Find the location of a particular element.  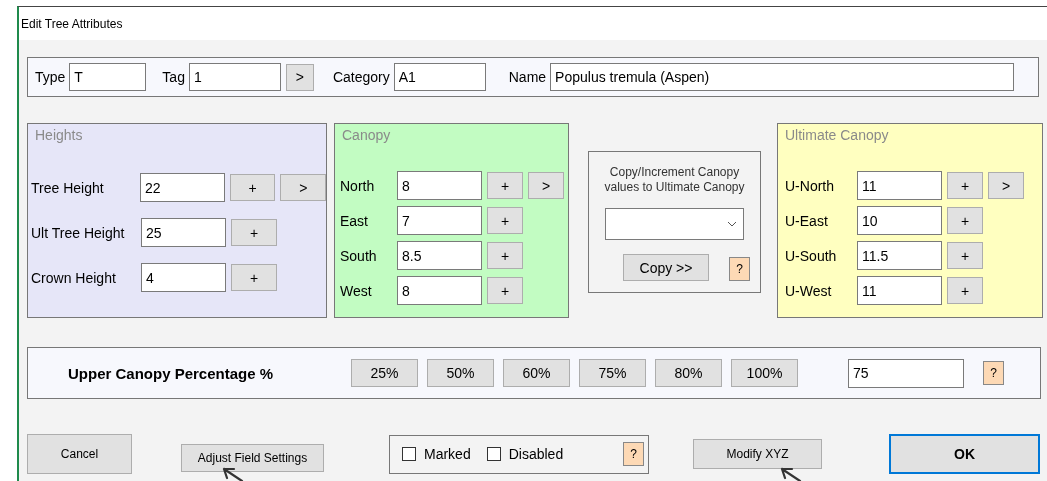

window-title: Edit Tree Attributes is located at coordinates (72, 23).